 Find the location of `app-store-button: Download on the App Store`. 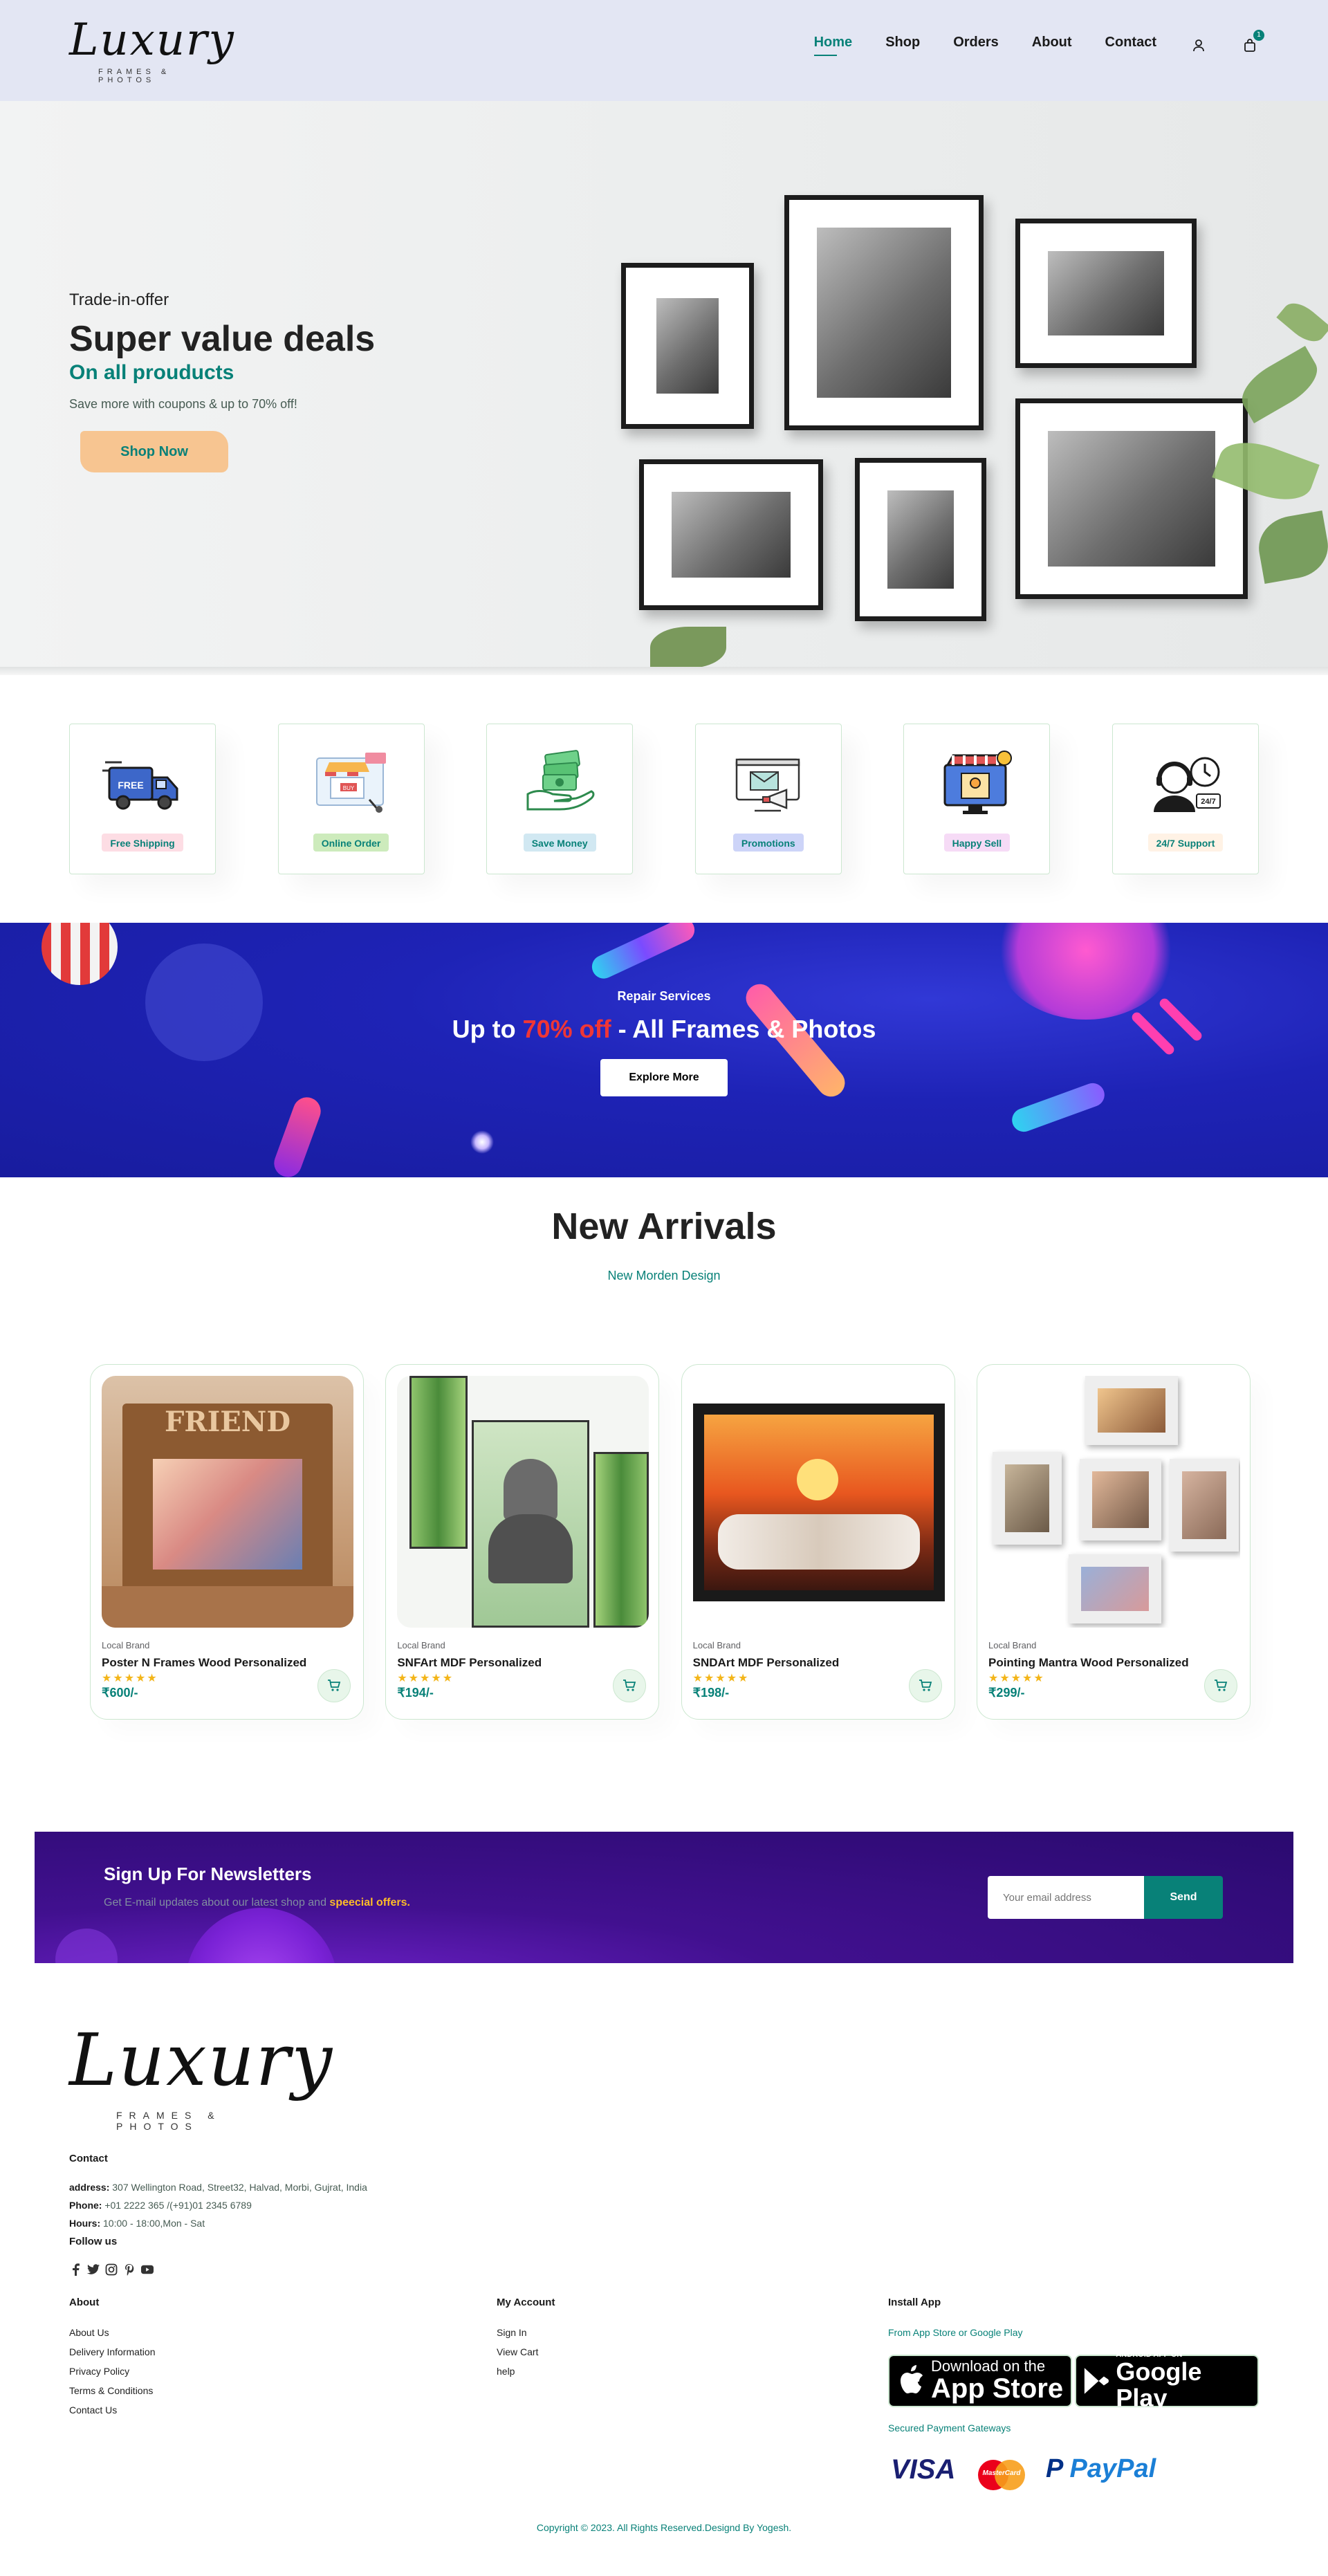

app-store-button: Download on the App Store is located at coordinates (980, 2381).